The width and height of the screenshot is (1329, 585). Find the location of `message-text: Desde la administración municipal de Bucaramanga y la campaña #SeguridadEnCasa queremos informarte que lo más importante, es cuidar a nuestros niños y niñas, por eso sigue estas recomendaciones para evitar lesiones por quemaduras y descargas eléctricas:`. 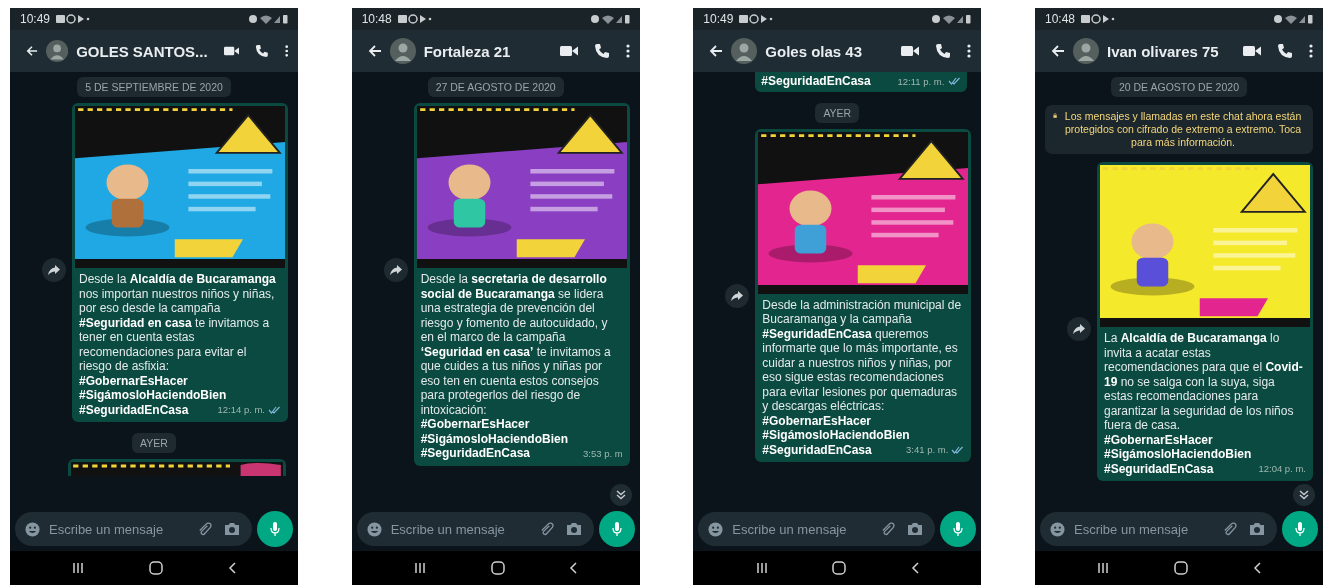

message-text: Desde la administración municipal de Bucaramanga y la campaña #SeguridadEnCasa queremos informarte que lo más importante, es cuidar a nuestros niños y niñas, por eso sigue estas recomendaciones para evitar lesiones por quemaduras y descargas eléctricas: is located at coordinates (862, 355).